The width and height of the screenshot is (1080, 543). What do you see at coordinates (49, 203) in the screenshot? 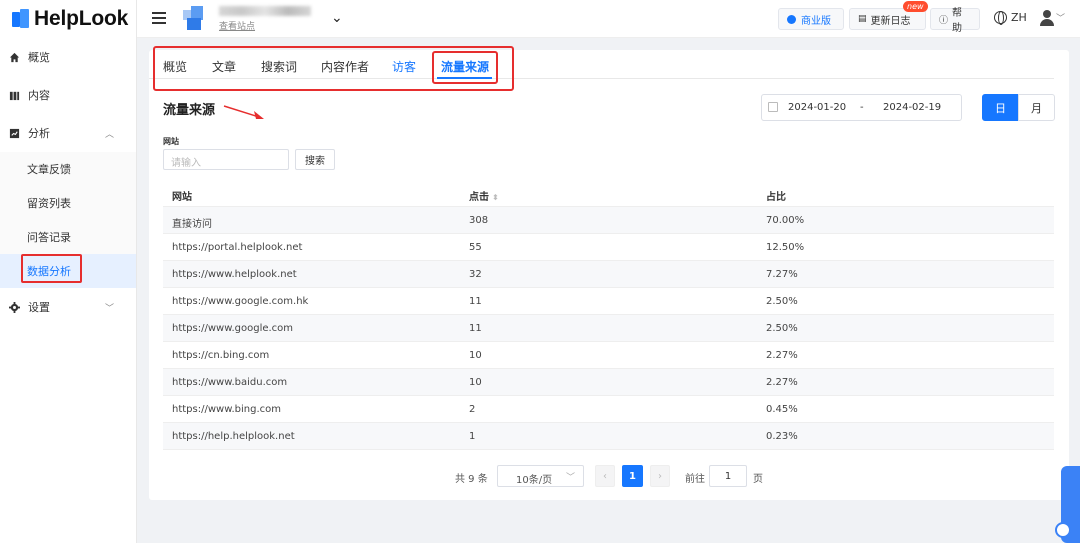
I see `sidebar-subitem-label: 留资列表` at bounding box center [49, 203].